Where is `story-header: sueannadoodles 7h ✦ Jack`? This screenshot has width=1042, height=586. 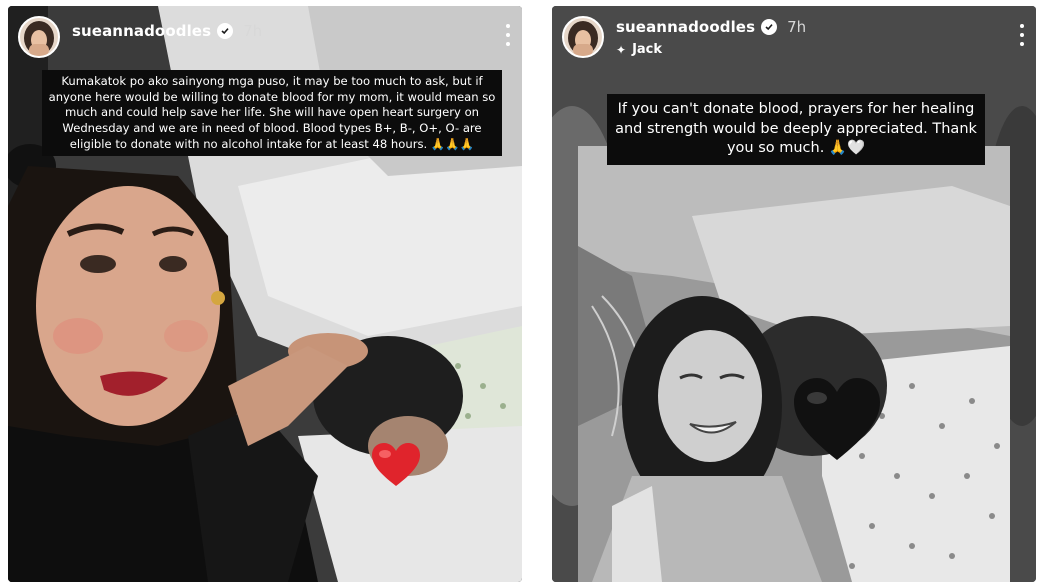 story-header: sueannadoodles 7h ✦ Jack is located at coordinates (794, 41).